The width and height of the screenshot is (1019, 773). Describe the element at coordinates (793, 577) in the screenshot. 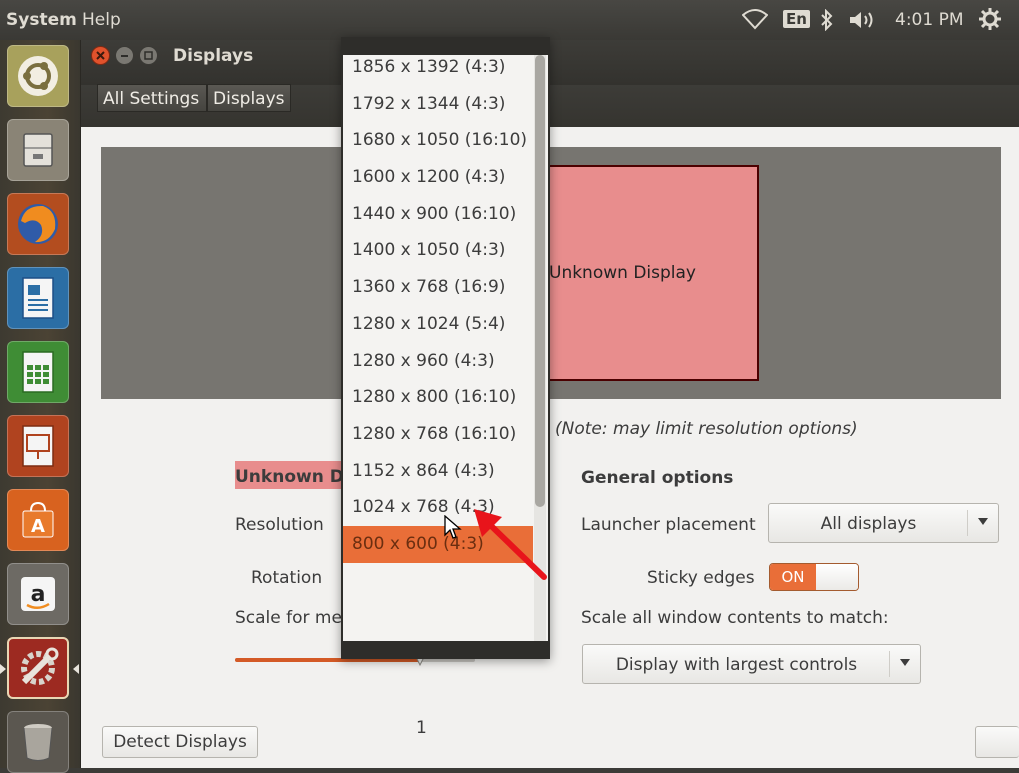

I see `sticky-edges-state: ON` at that location.